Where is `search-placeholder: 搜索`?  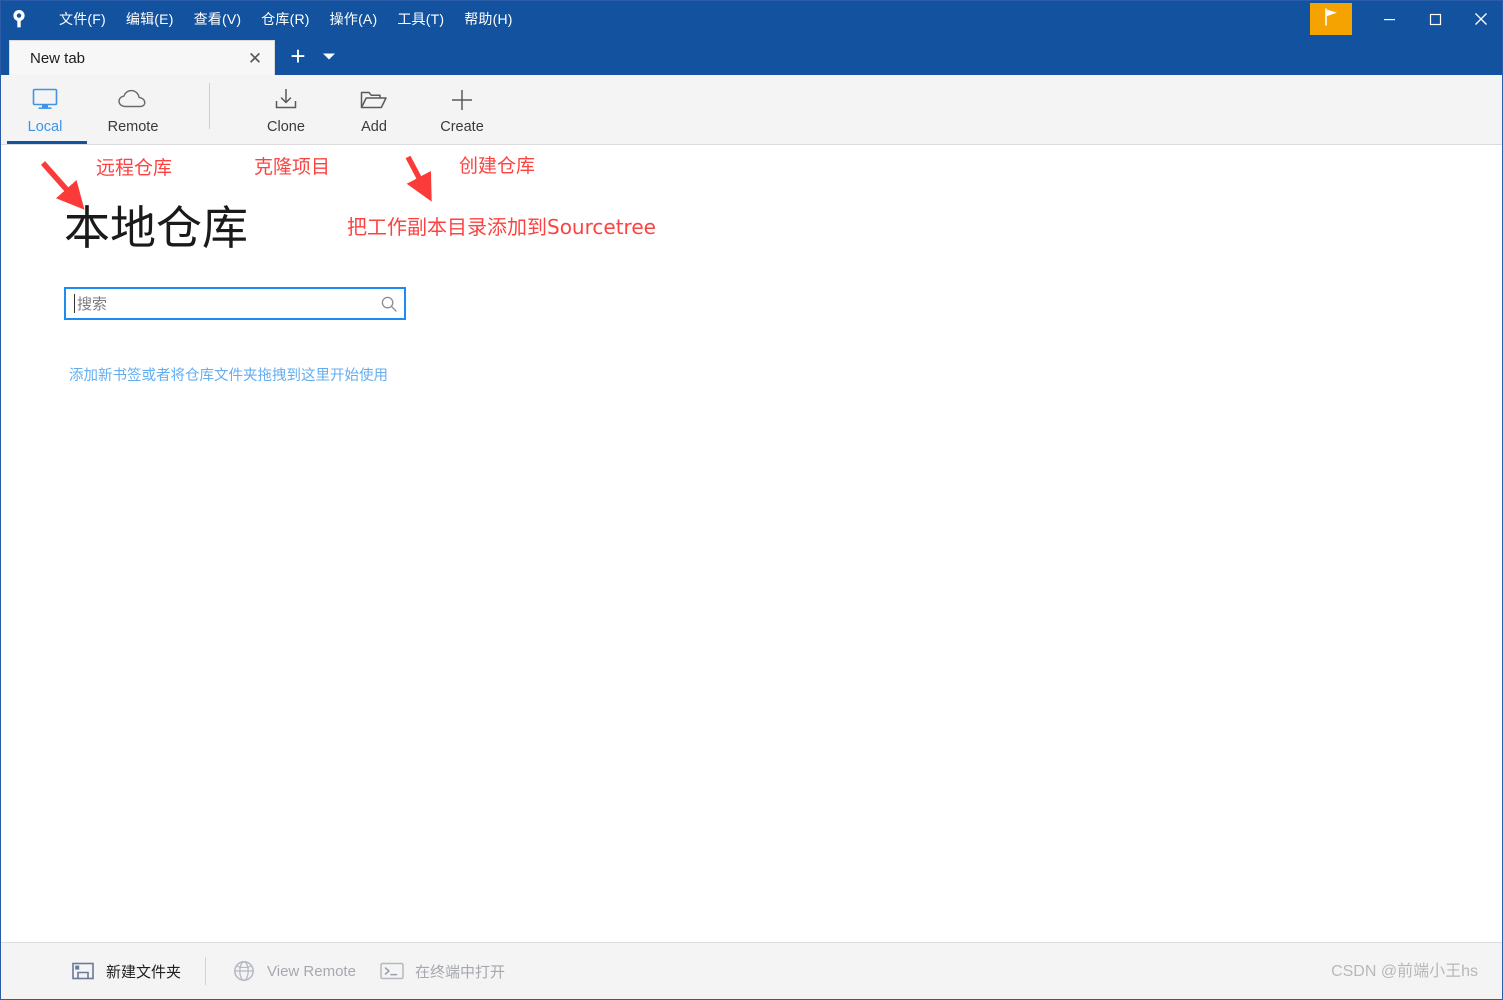
search-placeholder: 搜索 is located at coordinates (92, 304).